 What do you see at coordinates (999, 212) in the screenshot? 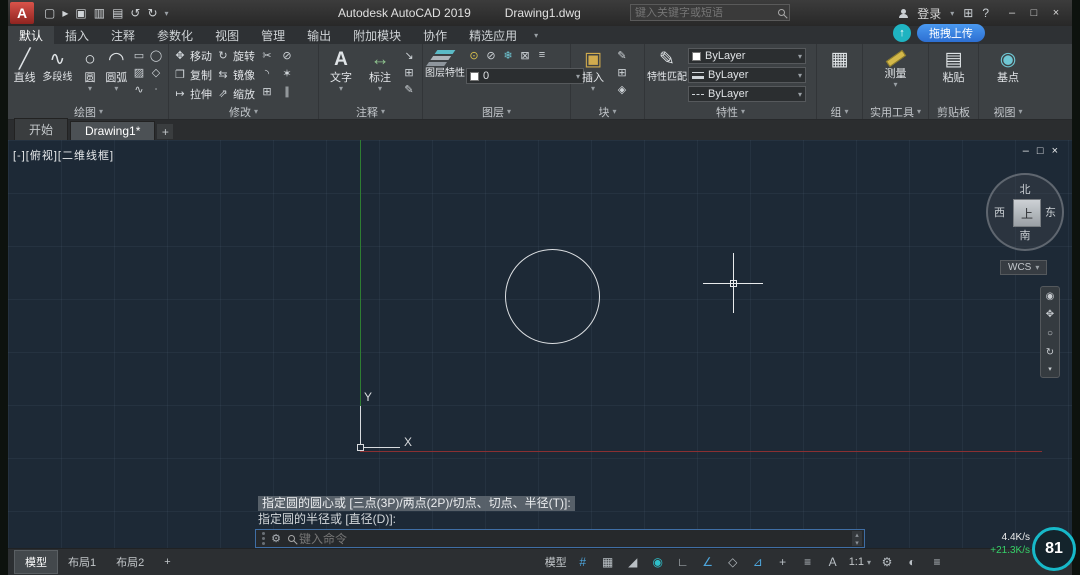
I see `viewcube-west: 西` at bounding box center [999, 212].